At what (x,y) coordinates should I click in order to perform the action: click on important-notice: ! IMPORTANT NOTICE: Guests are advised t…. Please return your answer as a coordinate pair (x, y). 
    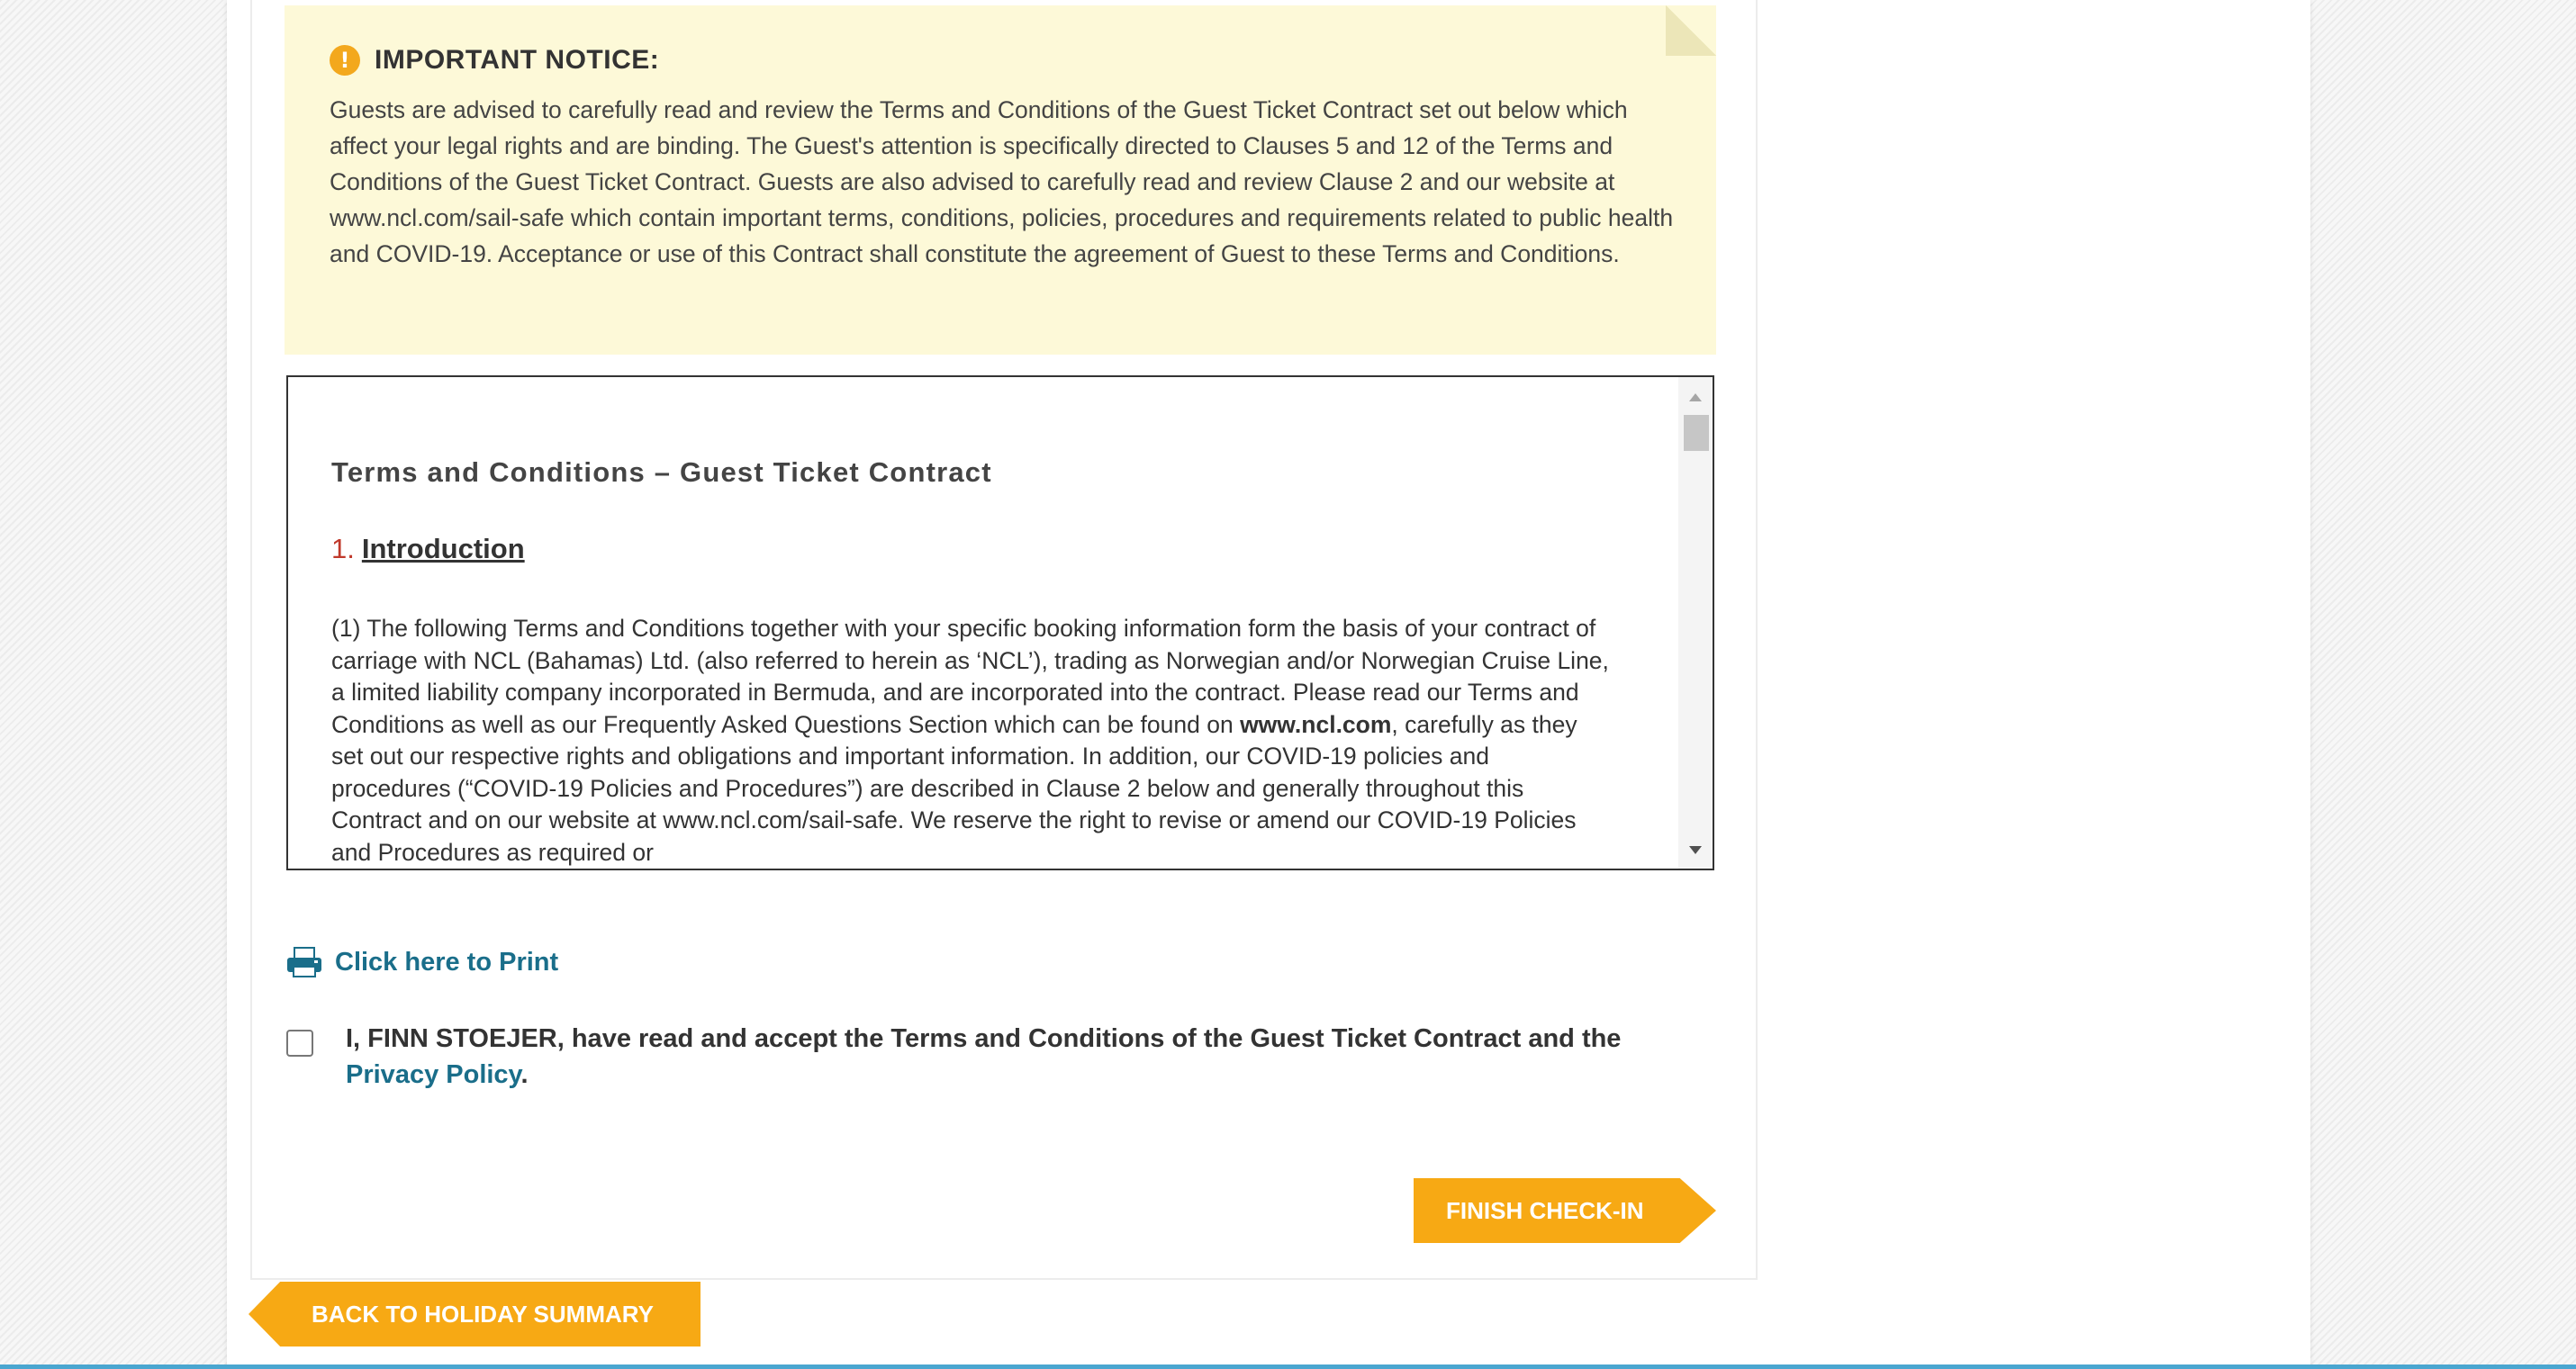
    Looking at the image, I should click on (1000, 180).